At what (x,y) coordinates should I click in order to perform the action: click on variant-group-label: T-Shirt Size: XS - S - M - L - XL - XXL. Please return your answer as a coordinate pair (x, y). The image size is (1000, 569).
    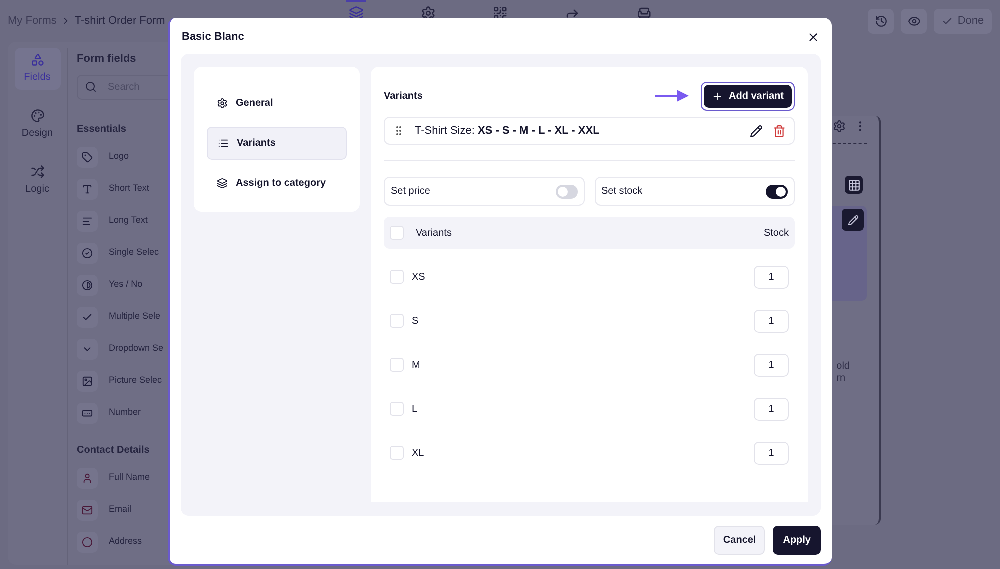
    Looking at the image, I should click on (507, 131).